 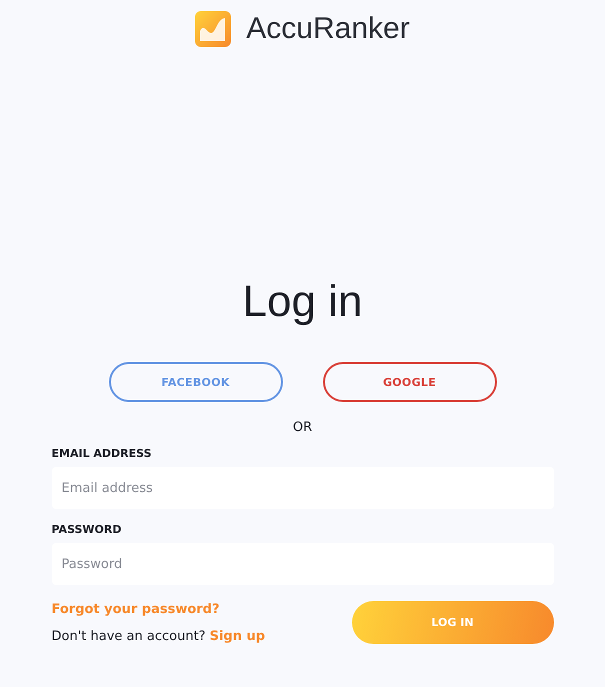 I want to click on separator-text: OR, so click(x=302, y=427).